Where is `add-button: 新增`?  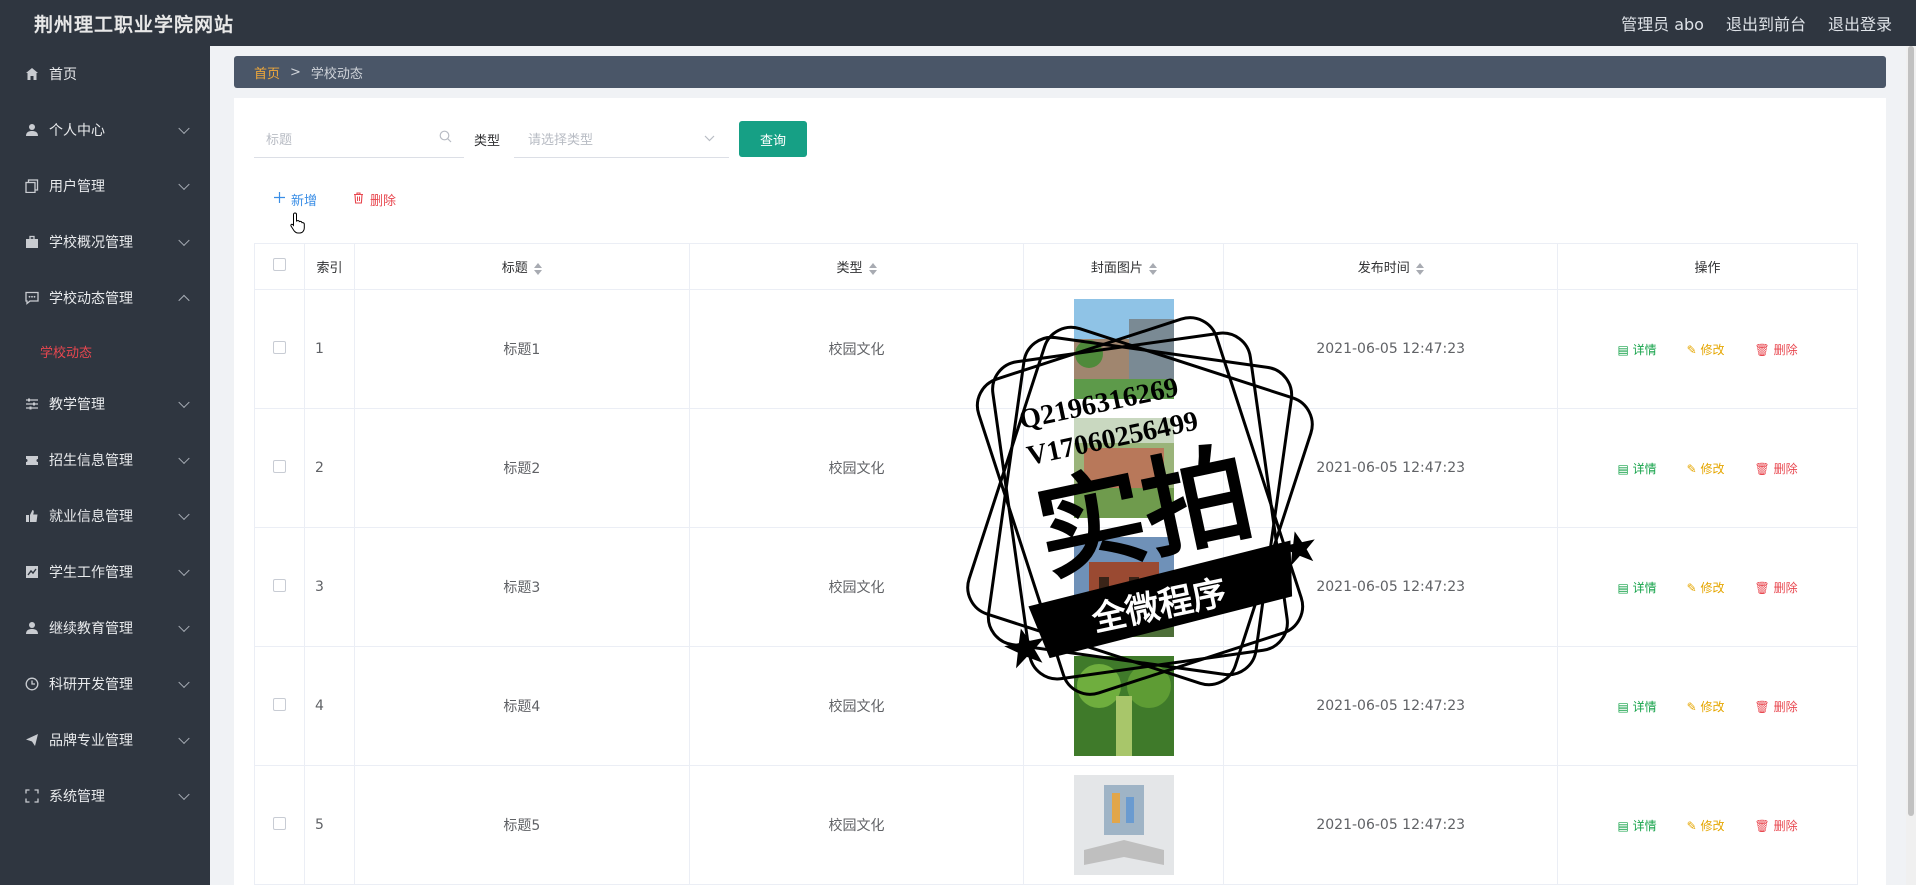
add-button: 新增 is located at coordinates (295, 199).